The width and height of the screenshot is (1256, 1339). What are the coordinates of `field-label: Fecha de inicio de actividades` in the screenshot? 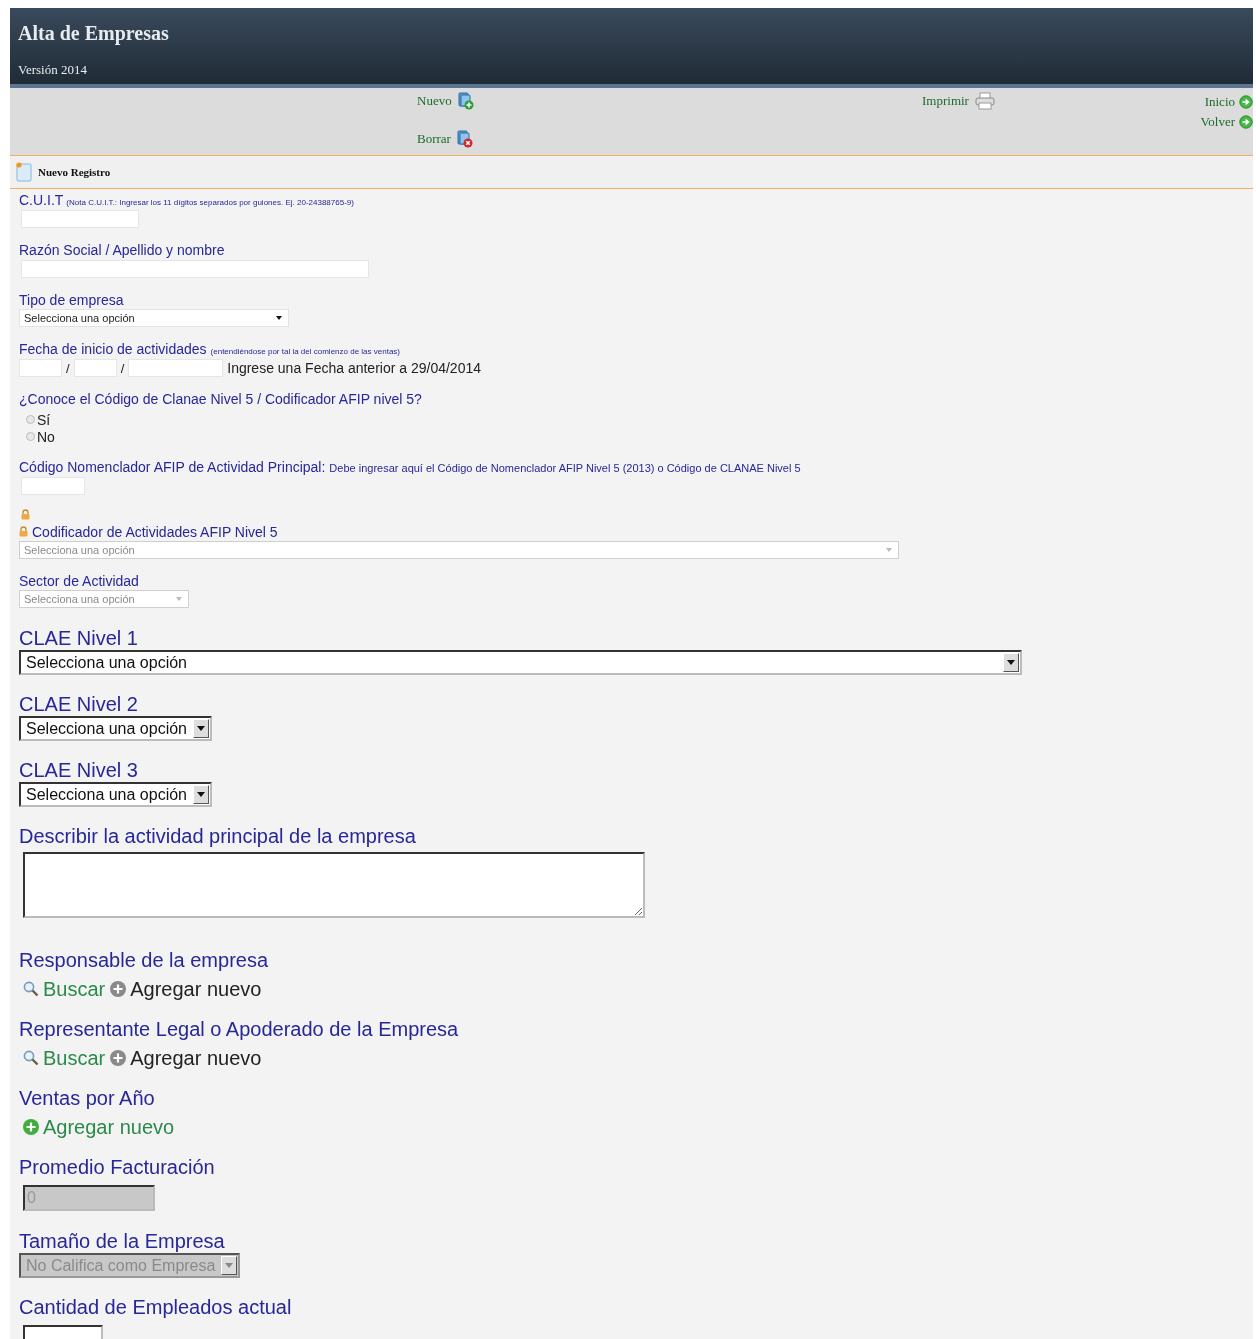 It's located at (113, 349).